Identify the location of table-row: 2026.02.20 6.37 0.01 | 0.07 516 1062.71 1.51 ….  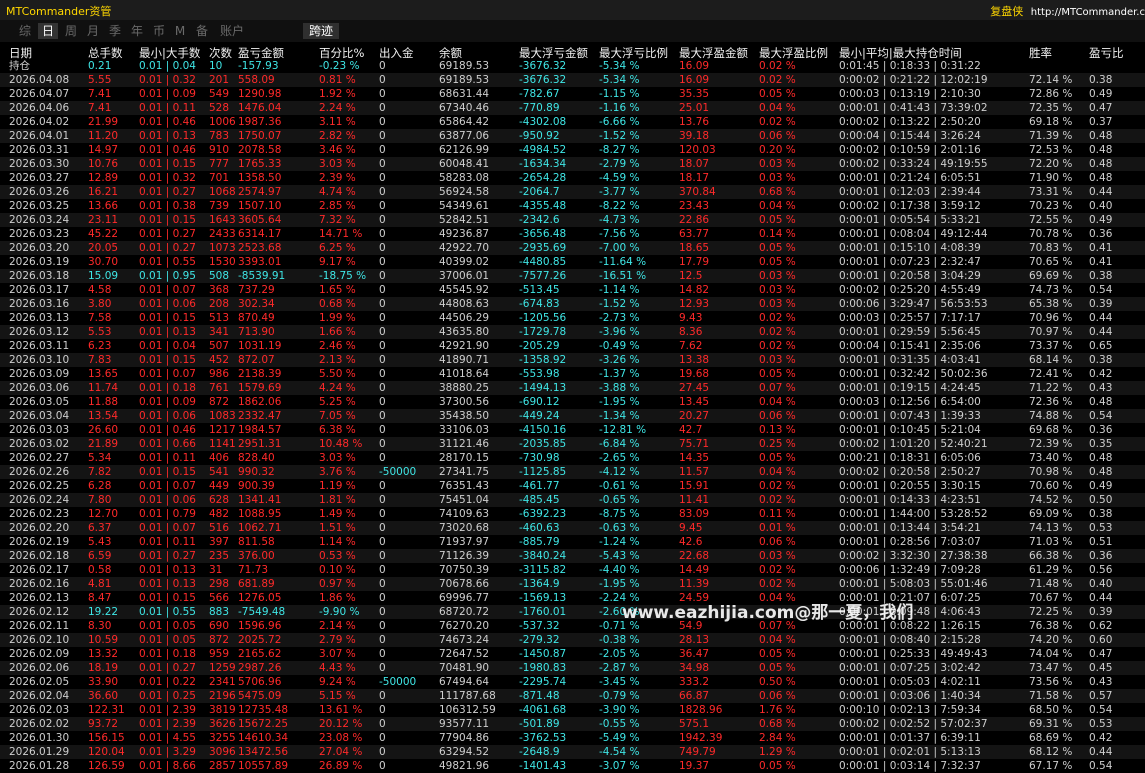
(572, 528).